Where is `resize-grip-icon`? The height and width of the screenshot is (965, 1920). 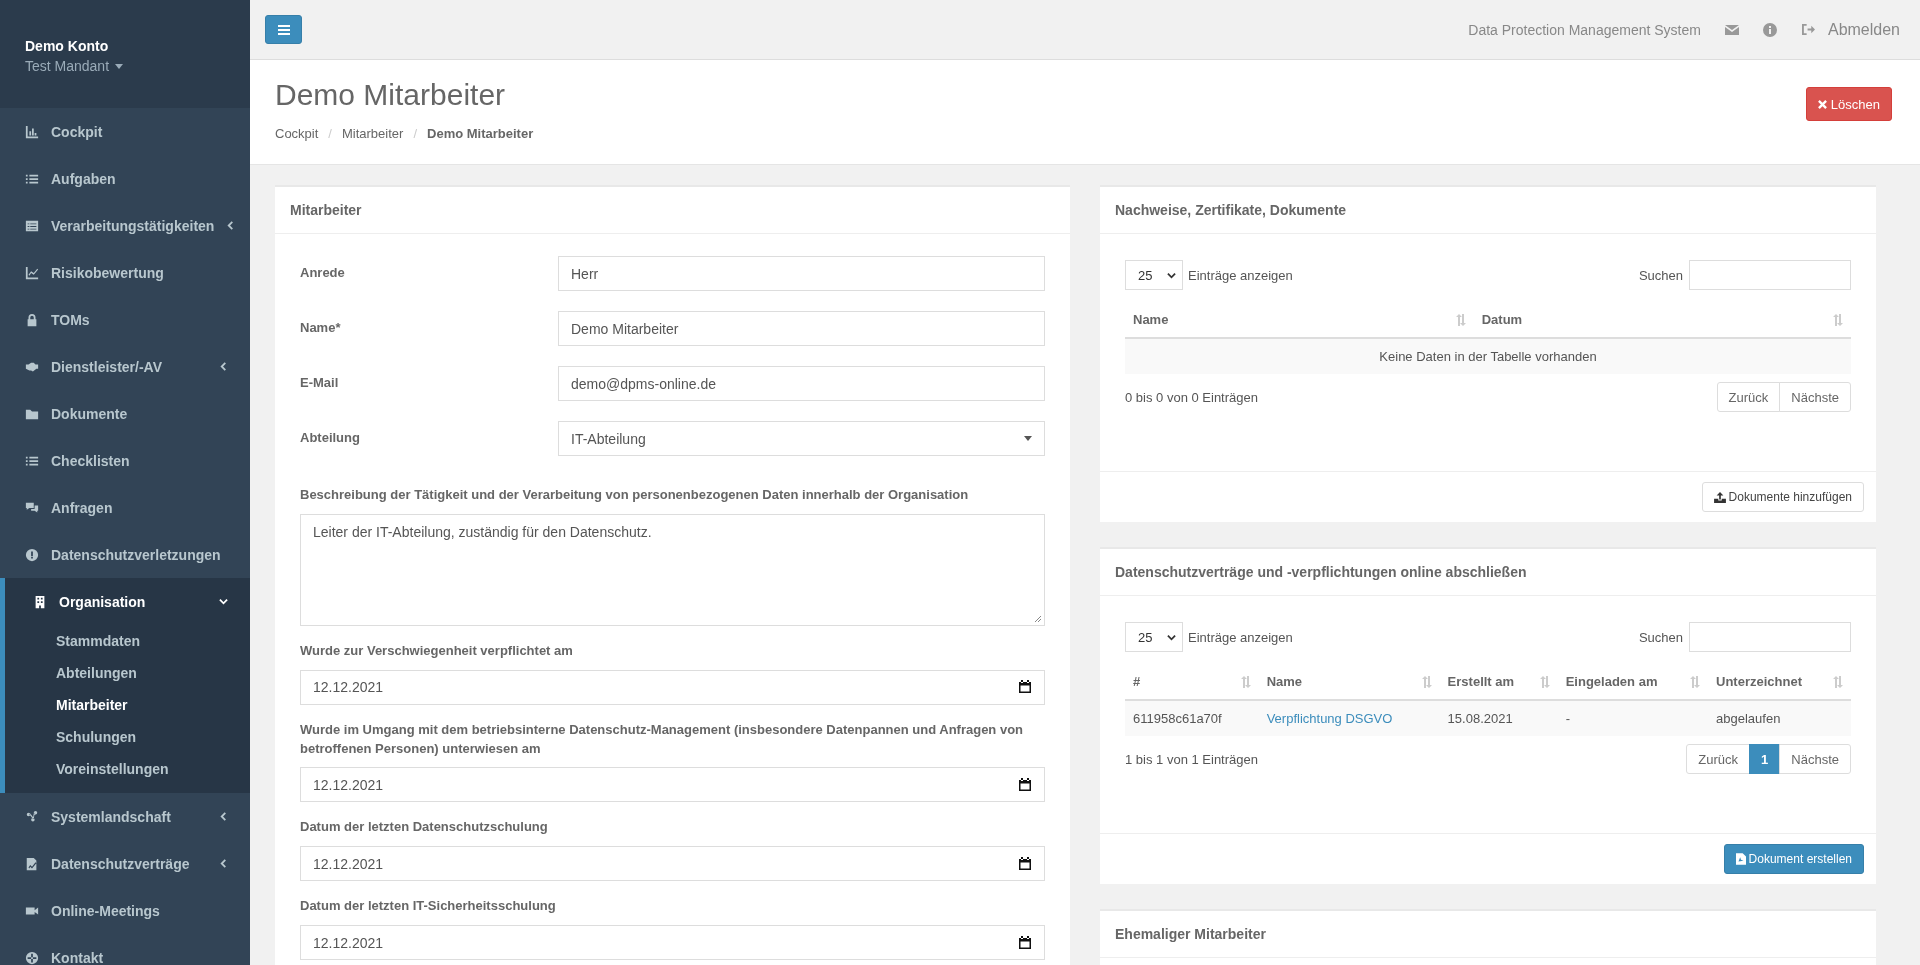 resize-grip-icon is located at coordinates (1038, 618).